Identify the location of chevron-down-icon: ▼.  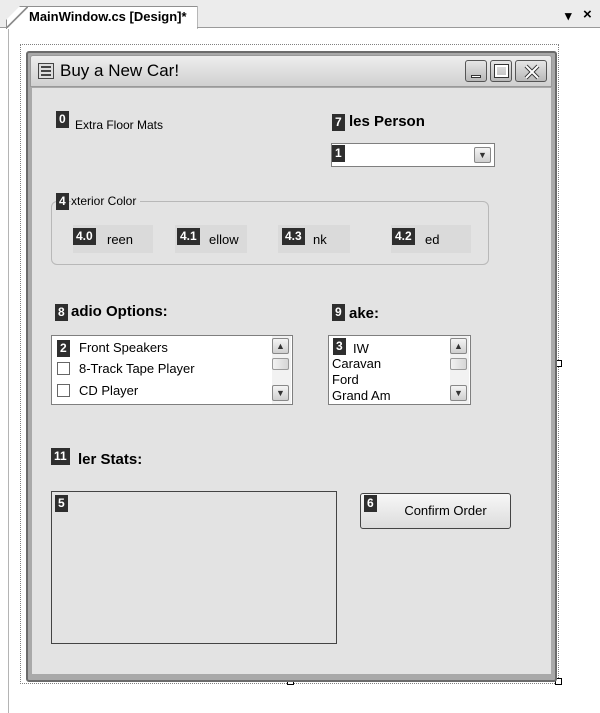
(482, 155).